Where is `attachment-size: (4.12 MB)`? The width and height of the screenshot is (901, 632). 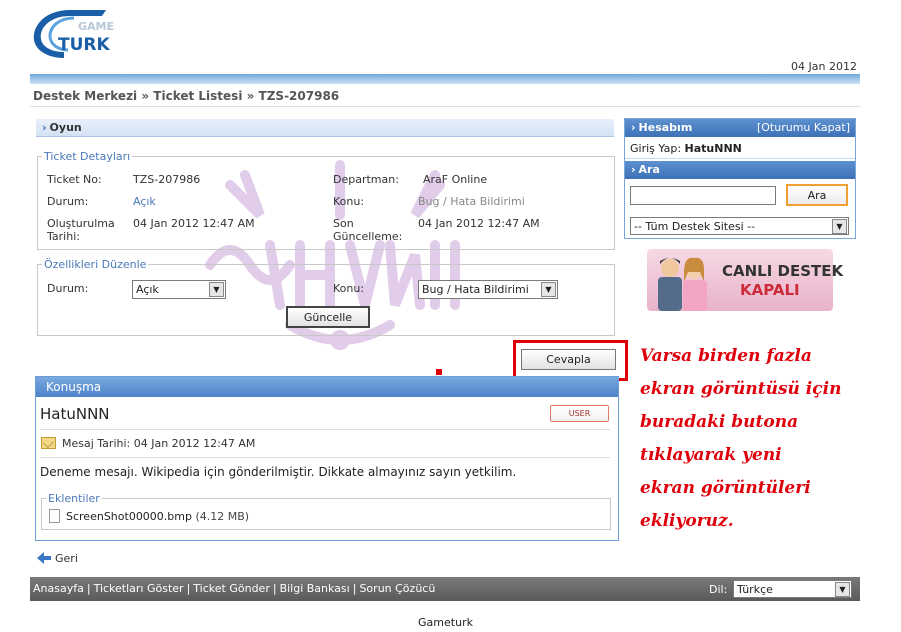 attachment-size: (4.12 MB) is located at coordinates (222, 516).